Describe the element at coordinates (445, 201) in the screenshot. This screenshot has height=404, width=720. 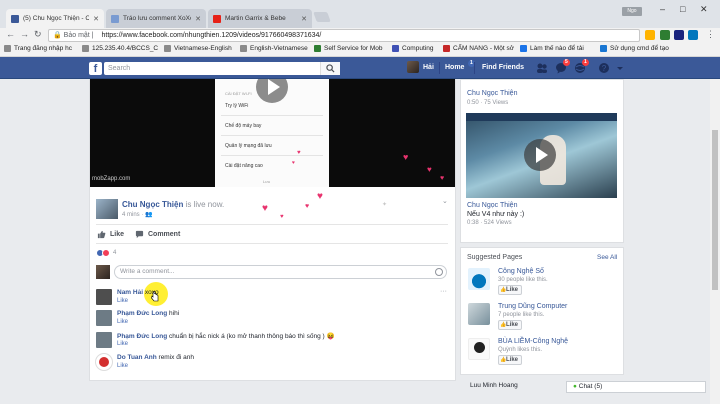
I see `chevron-down-icon: ⌄` at that location.